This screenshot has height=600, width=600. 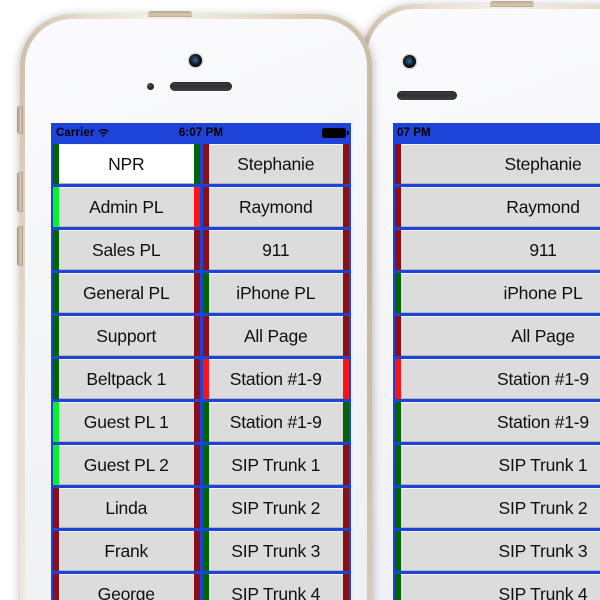 I want to click on call-button: Beltpack 1, so click(x=126, y=379).